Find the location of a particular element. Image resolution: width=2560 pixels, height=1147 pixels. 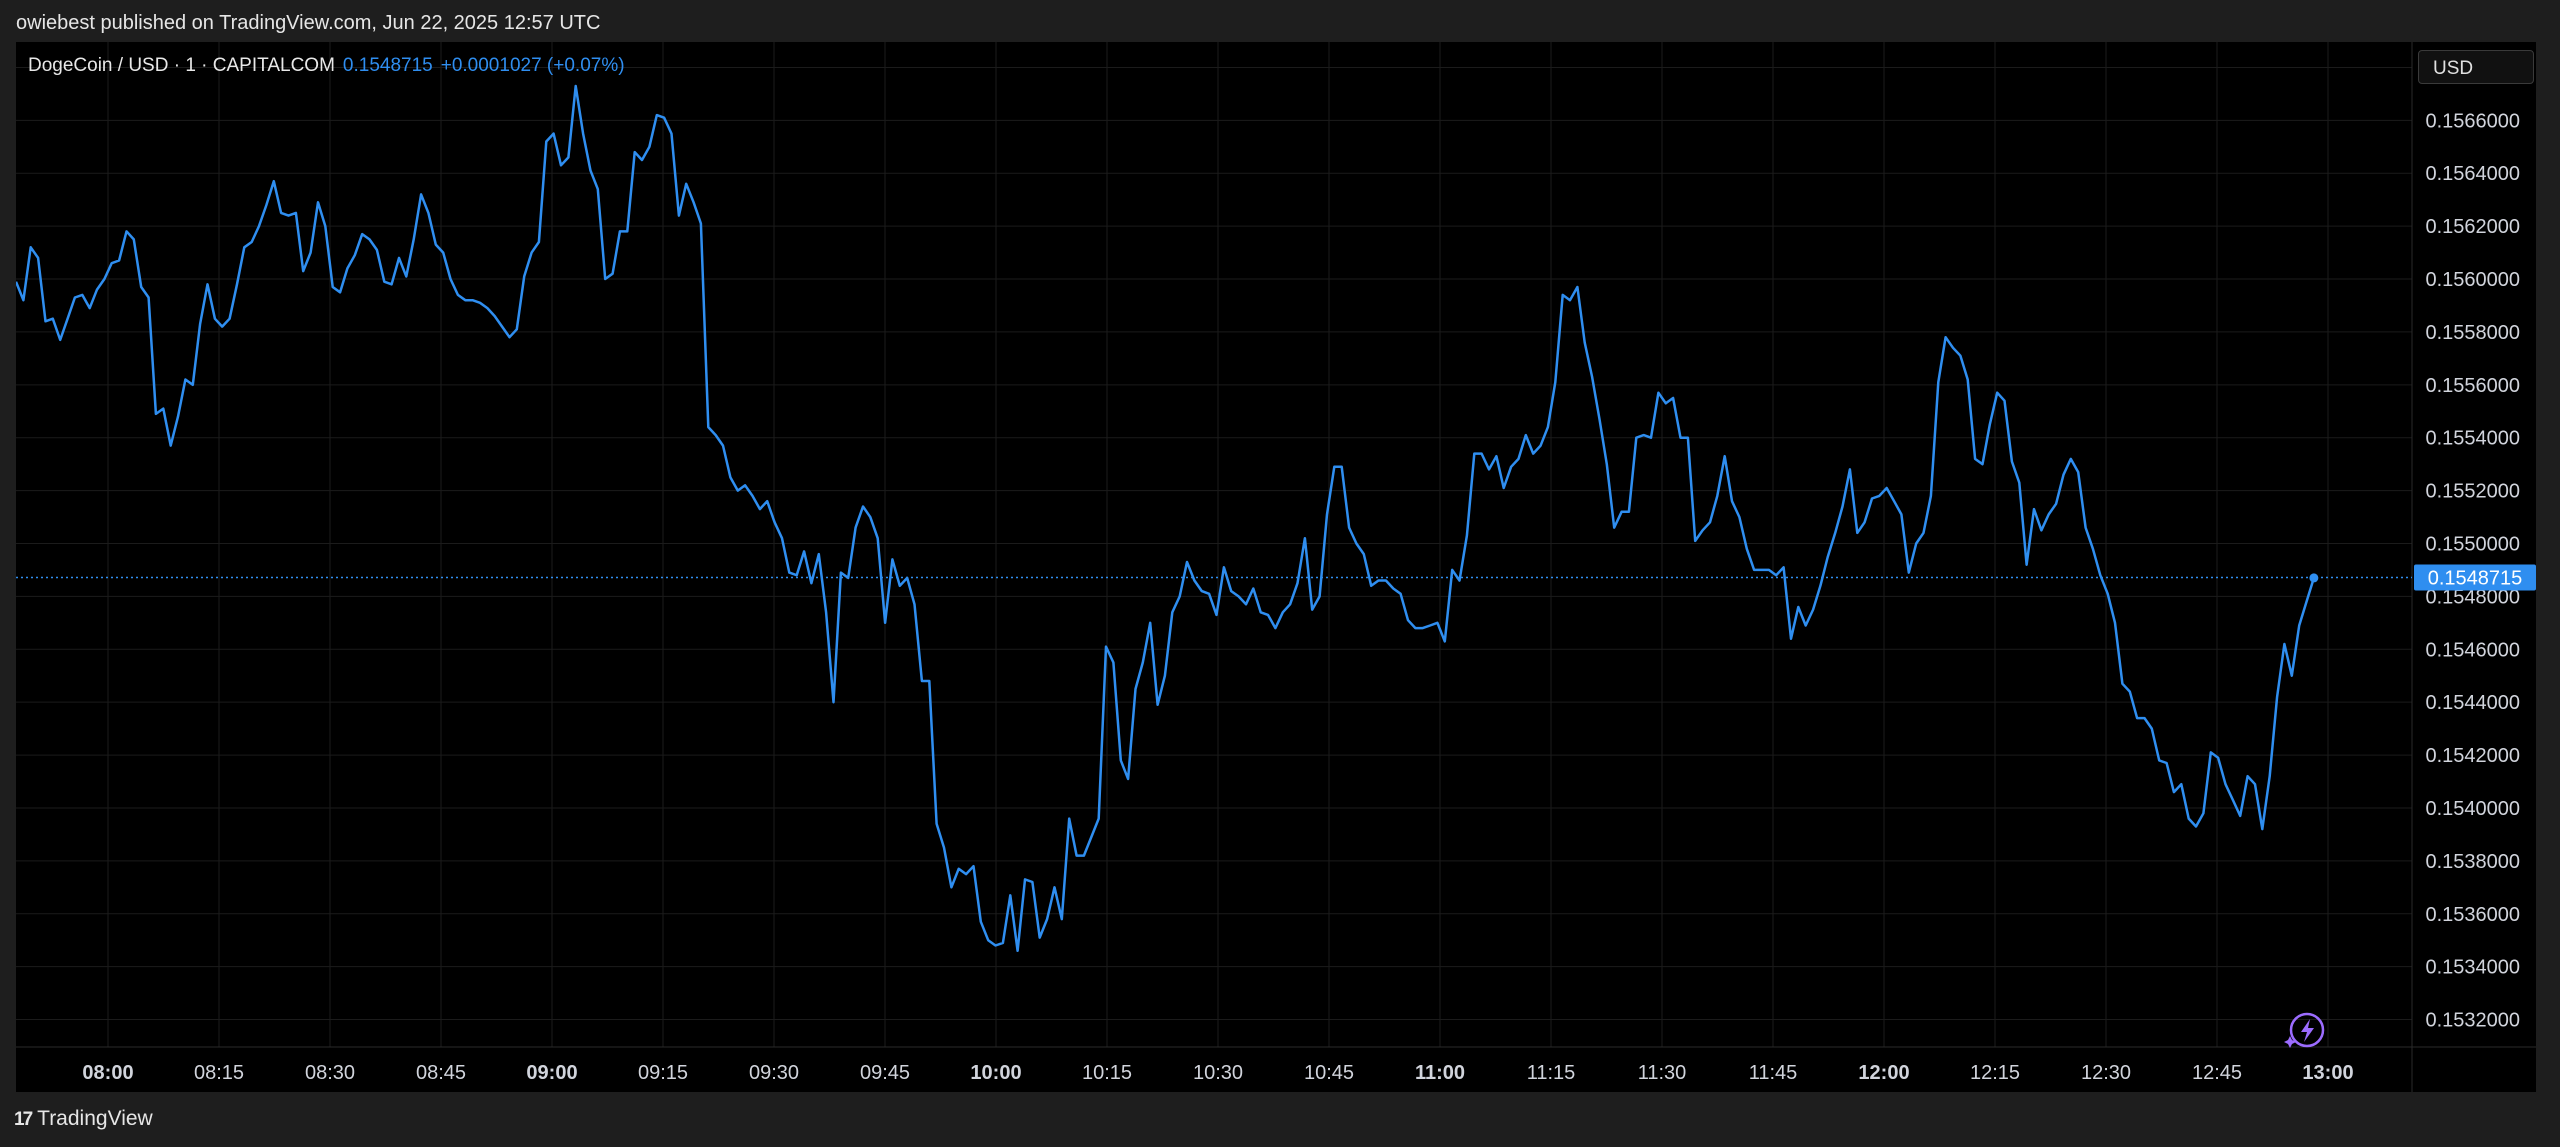

brand-name: TradingView is located at coordinates (95, 1118).